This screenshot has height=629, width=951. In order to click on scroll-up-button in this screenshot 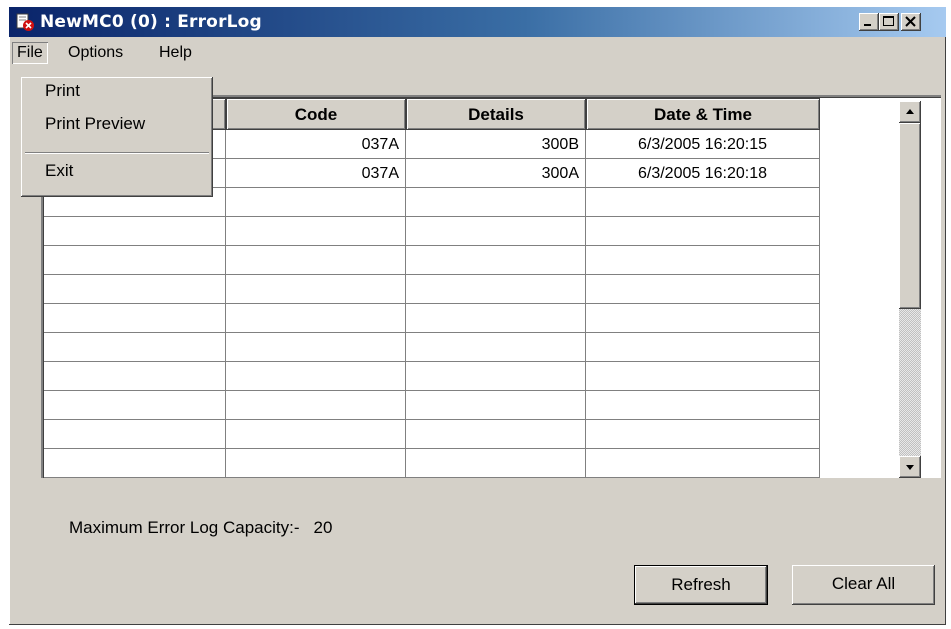, I will do `click(910, 112)`.